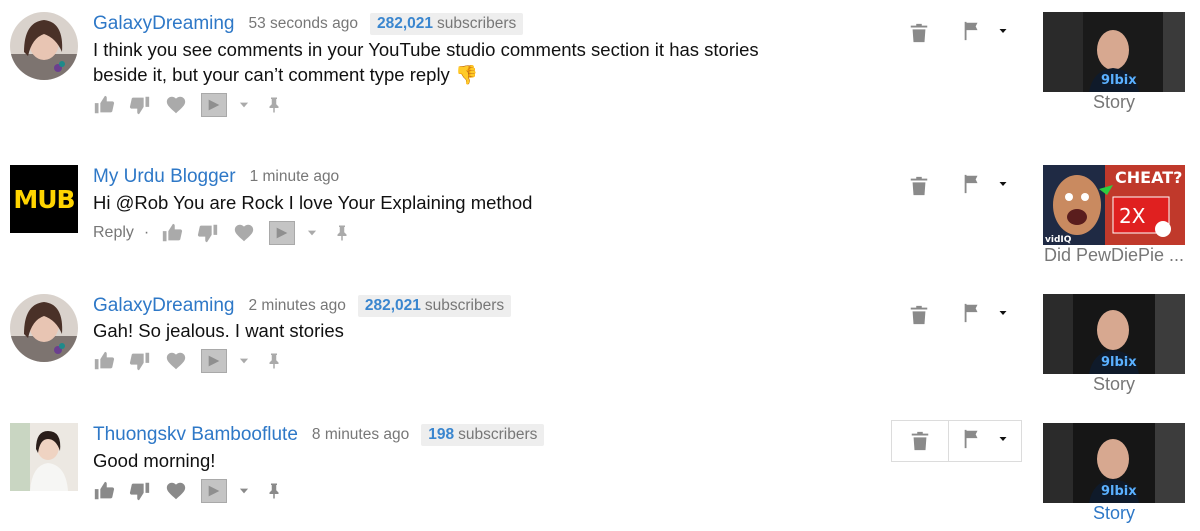  What do you see at coordinates (303, 24) in the screenshot?
I see `comment-time: 53 seconds ago` at bounding box center [303, 24].